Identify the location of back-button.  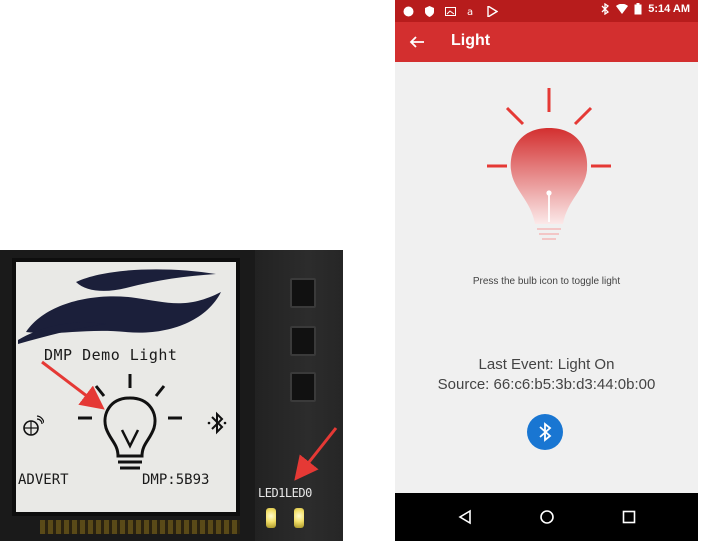
(417, 42).